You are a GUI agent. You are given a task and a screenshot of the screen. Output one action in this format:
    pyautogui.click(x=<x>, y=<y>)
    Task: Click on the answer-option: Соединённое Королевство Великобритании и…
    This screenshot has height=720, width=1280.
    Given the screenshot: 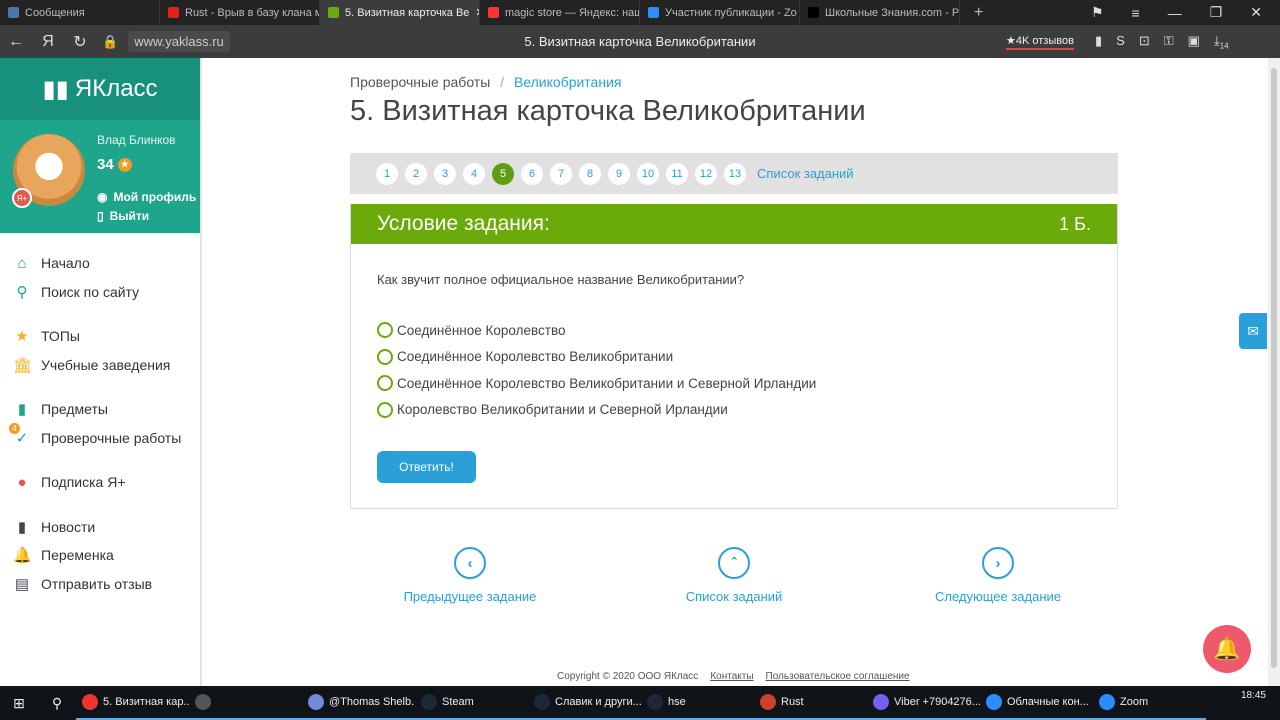 What is the action you would take?
    pyautogui.click(x=596, y=383)
    